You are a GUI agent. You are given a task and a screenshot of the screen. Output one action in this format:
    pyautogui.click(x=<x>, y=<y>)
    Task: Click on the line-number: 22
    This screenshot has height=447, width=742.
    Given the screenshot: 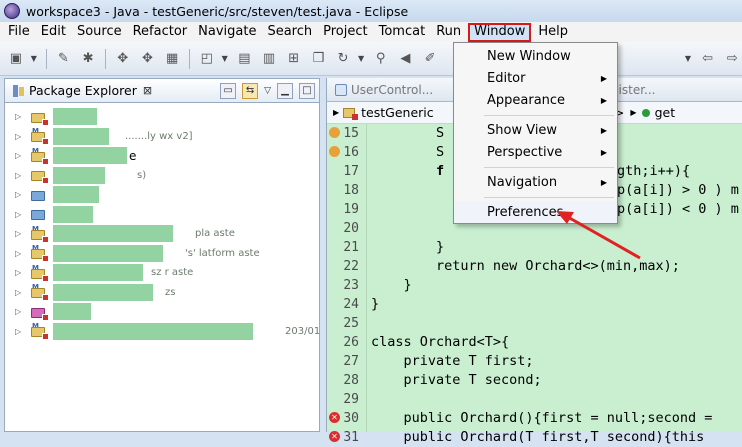 What is the action you would take?
    pyautogui.click(x=351, y=266)
    